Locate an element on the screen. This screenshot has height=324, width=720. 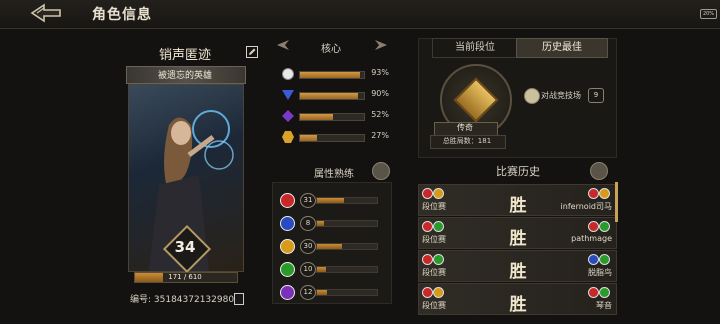
tab-current-rank: 当前段位 is located at coordinates (475, 48).